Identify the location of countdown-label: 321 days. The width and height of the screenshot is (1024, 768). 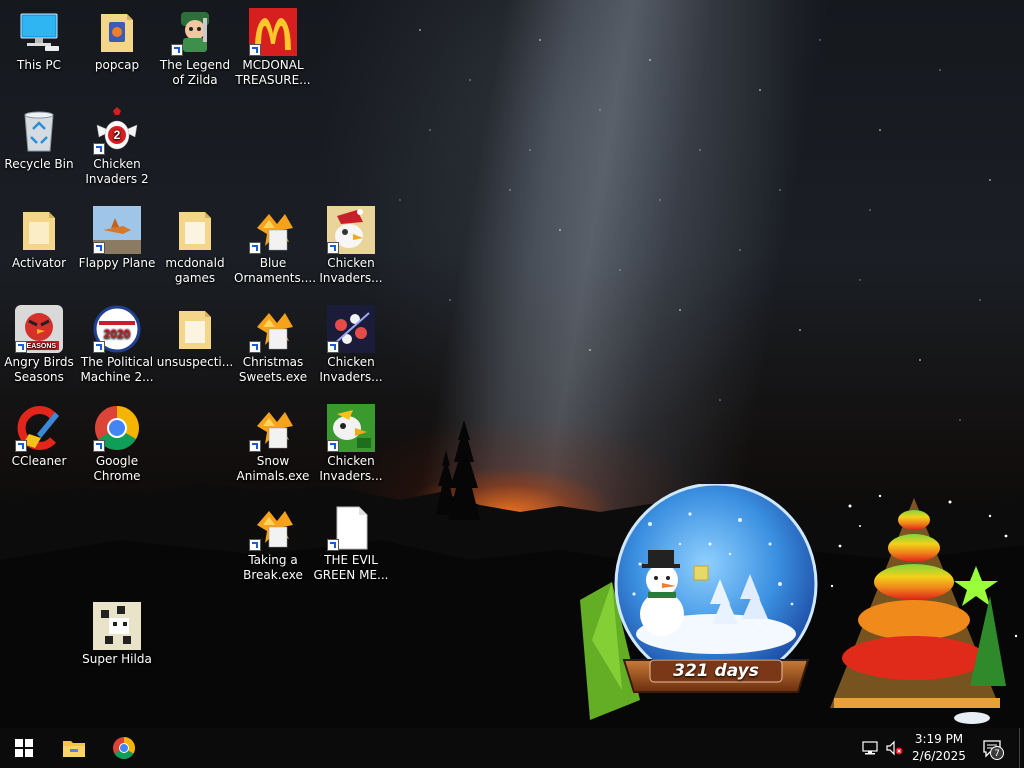
(716, 671).